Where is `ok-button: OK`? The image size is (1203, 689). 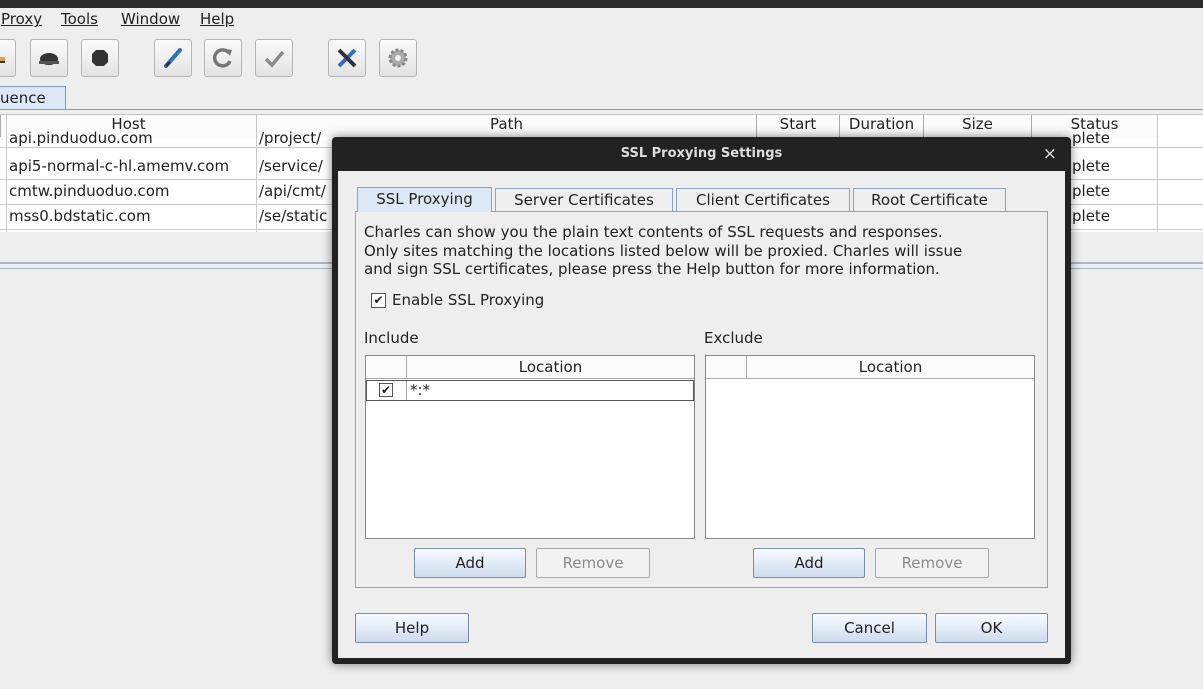 ok-button: OK is located at coordinates (991, 628).